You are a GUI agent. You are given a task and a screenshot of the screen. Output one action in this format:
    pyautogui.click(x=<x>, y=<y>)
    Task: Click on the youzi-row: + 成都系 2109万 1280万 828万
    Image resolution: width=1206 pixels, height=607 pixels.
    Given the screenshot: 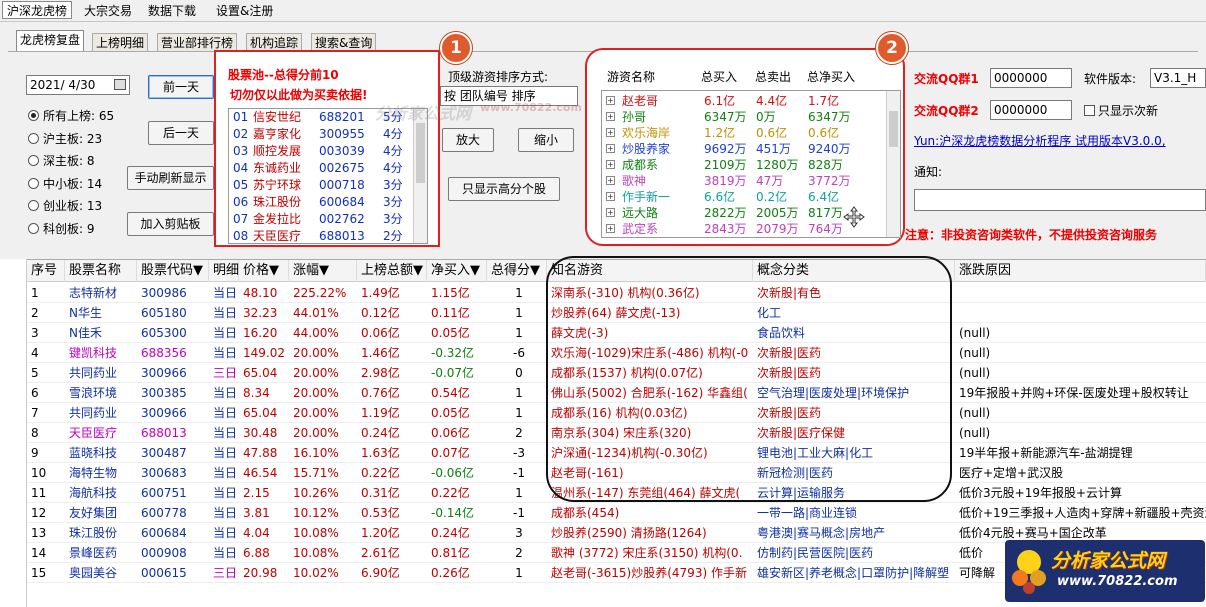 What is the action you would take?
    pyautogui.click(x=749, y=165)
    